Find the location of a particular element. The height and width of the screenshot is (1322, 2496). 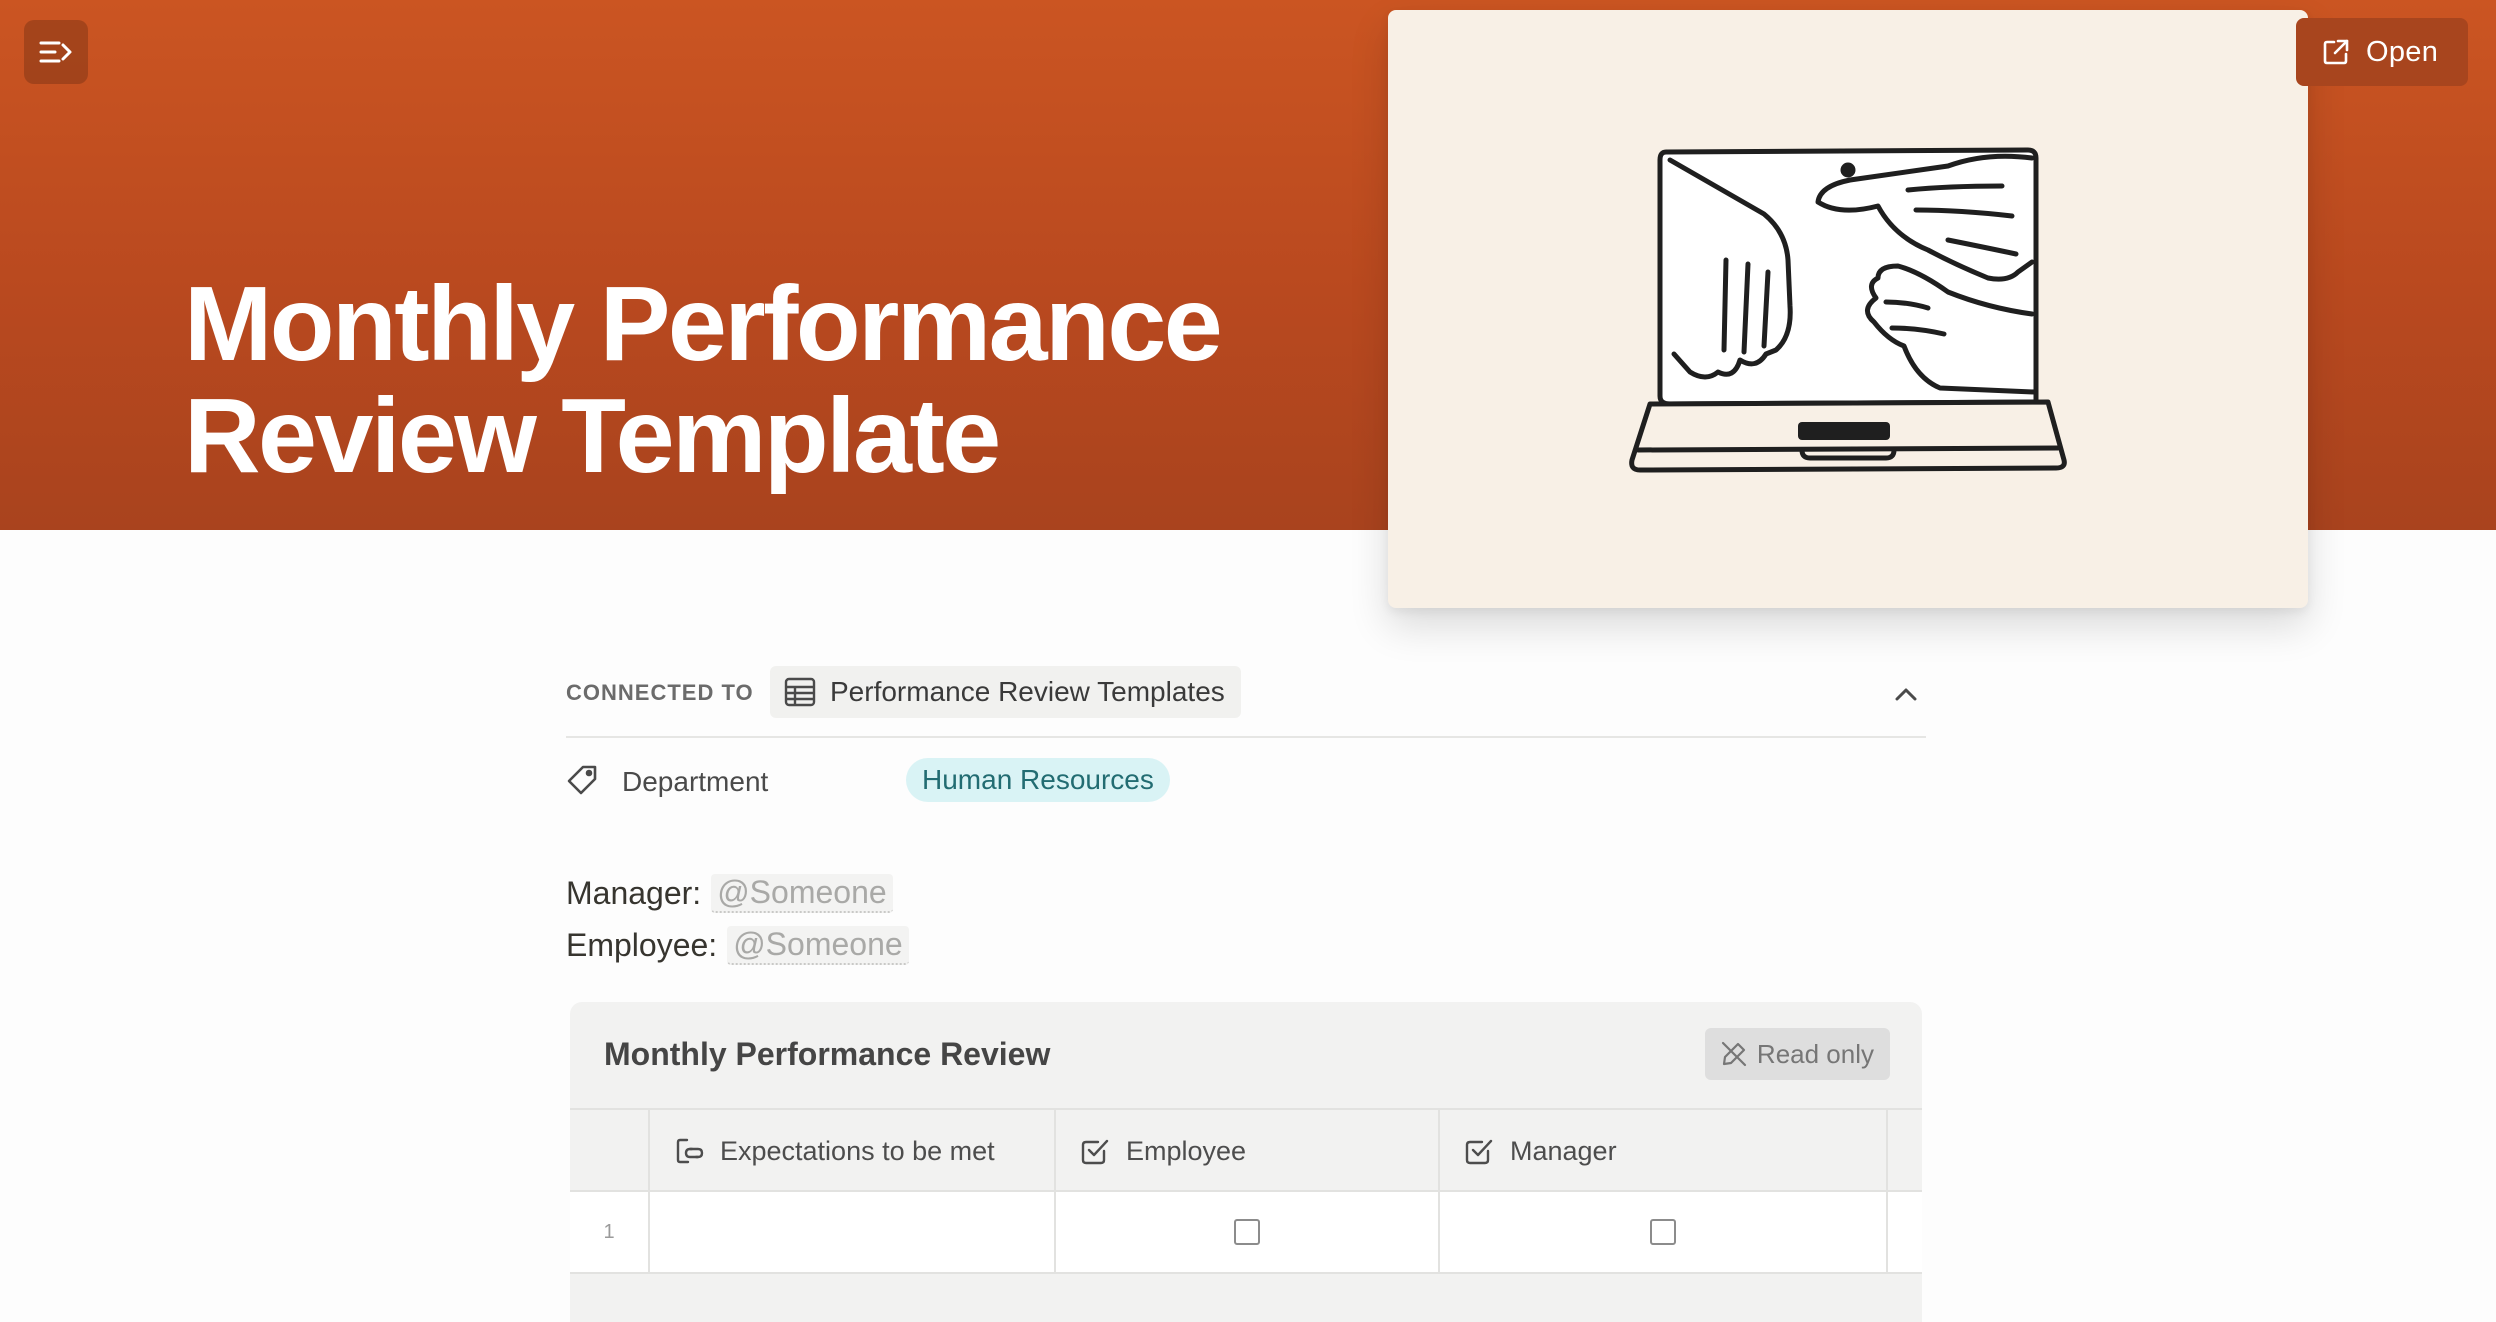

table-row: 1 is located at coordinates (1246, 1232).